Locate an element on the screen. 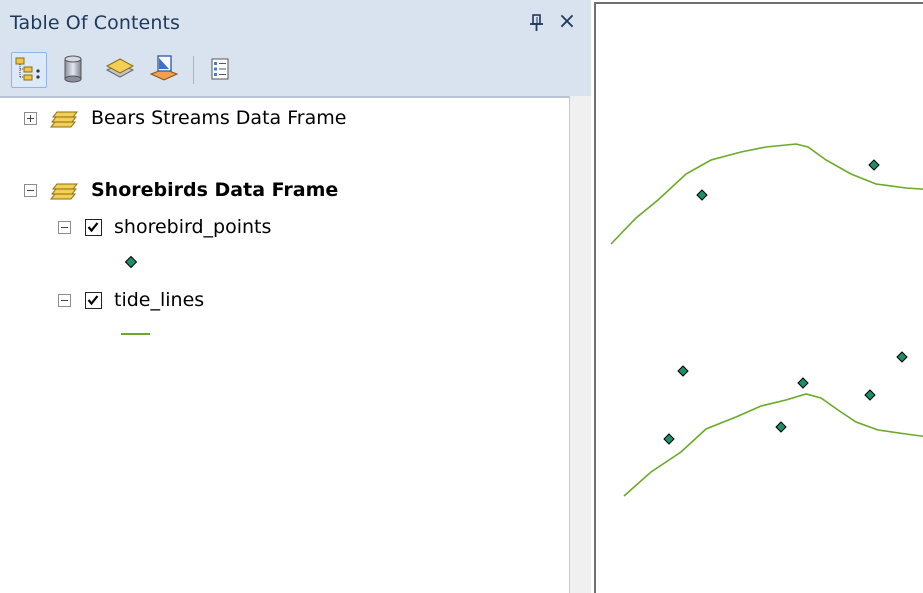 This screenshot has width=923, height=593. expand-icon is located at coordinates (30, 118).